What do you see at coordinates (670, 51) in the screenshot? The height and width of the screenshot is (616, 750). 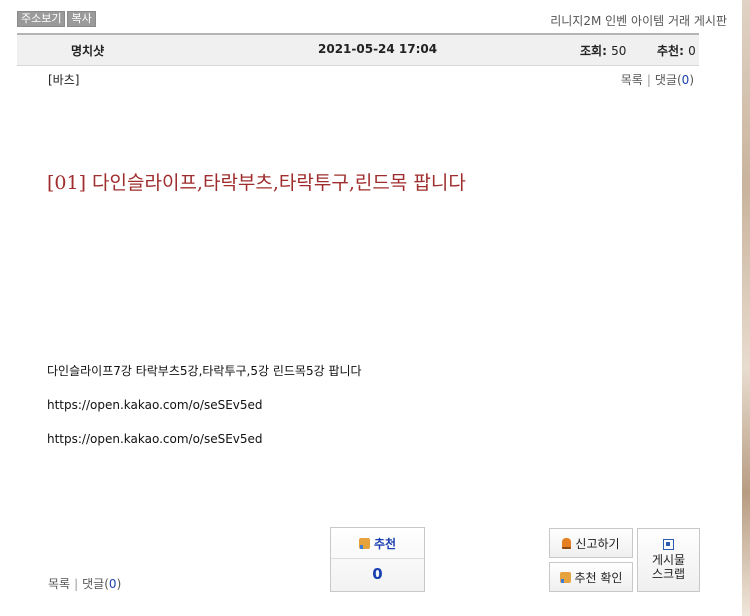 I see `recommend-label: 추천:` at bounding box center [670, 51].